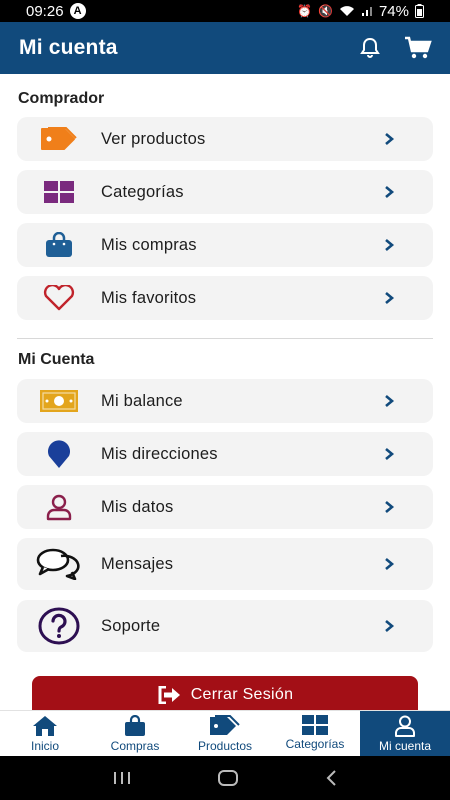  I want to click on status-right: ⏰ 🔇 74%, so click(360, 11).